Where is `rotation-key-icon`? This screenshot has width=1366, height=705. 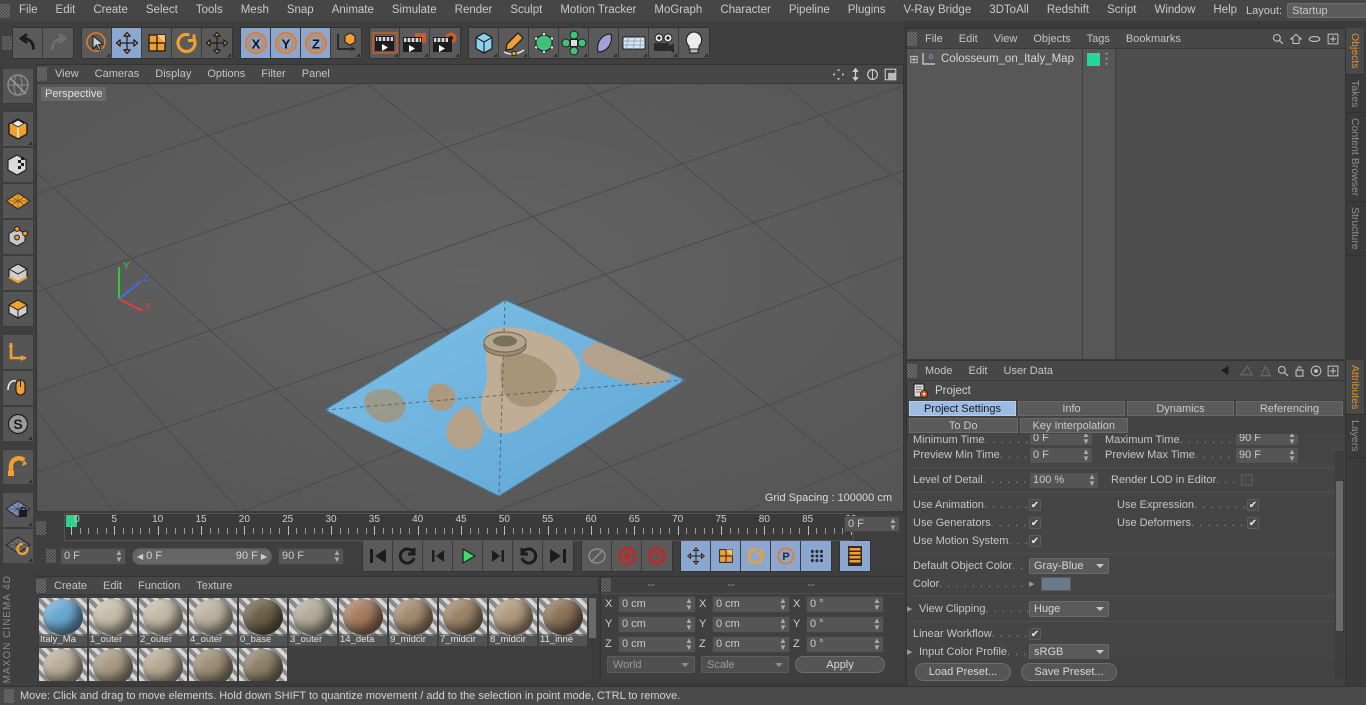 rotation-key-icon is located at coordinates (756, 556).